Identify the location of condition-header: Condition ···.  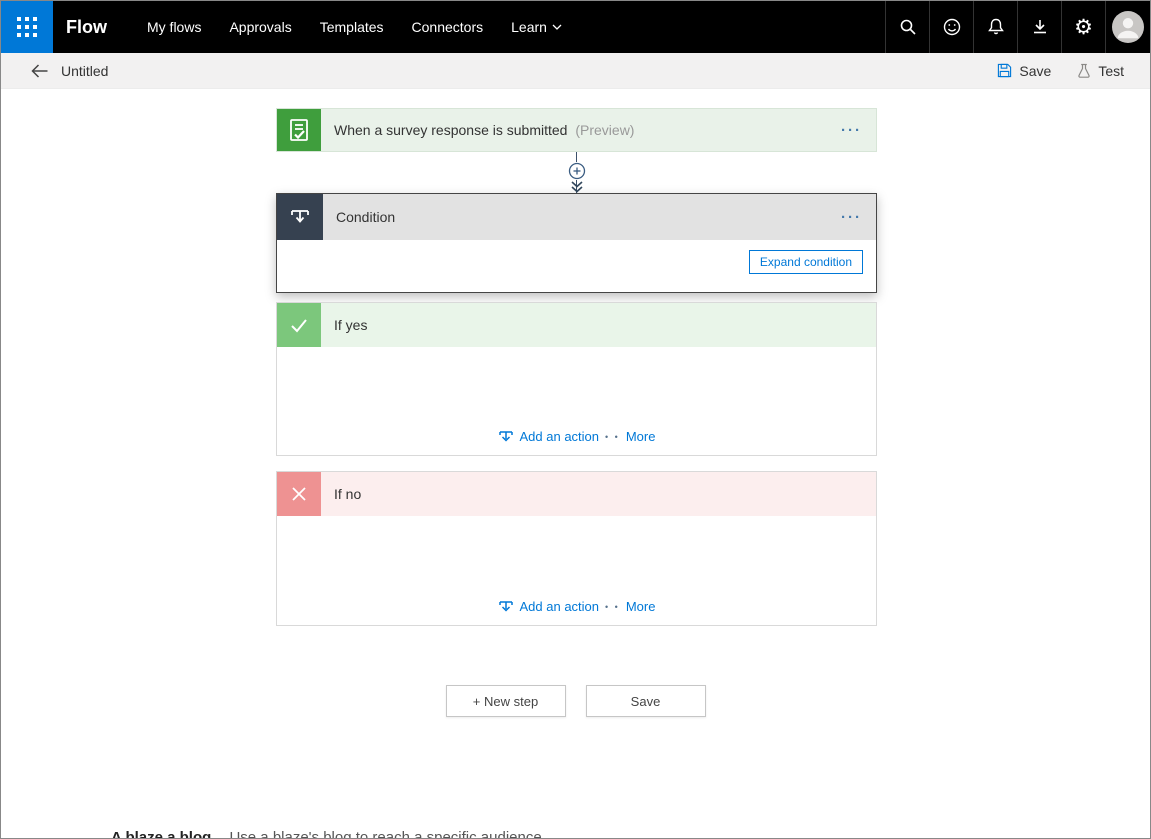
(576, 217).